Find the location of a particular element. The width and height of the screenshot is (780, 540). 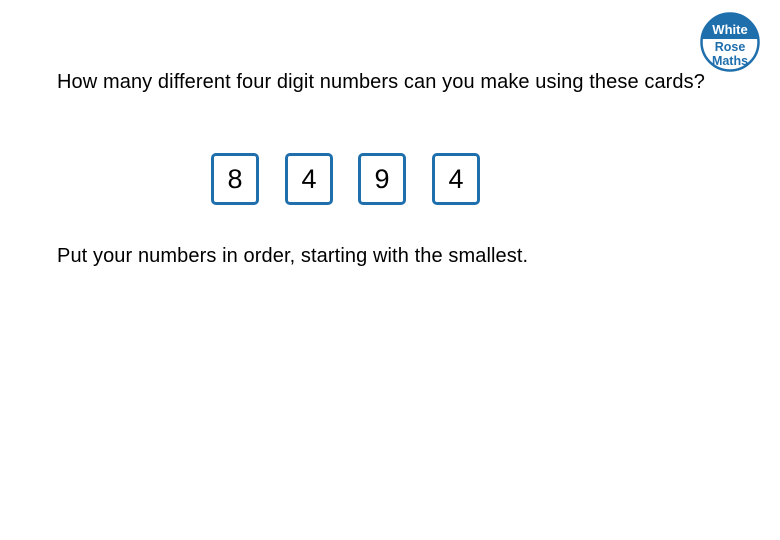

digit-card: 9 is located at coordinates (382, 179).